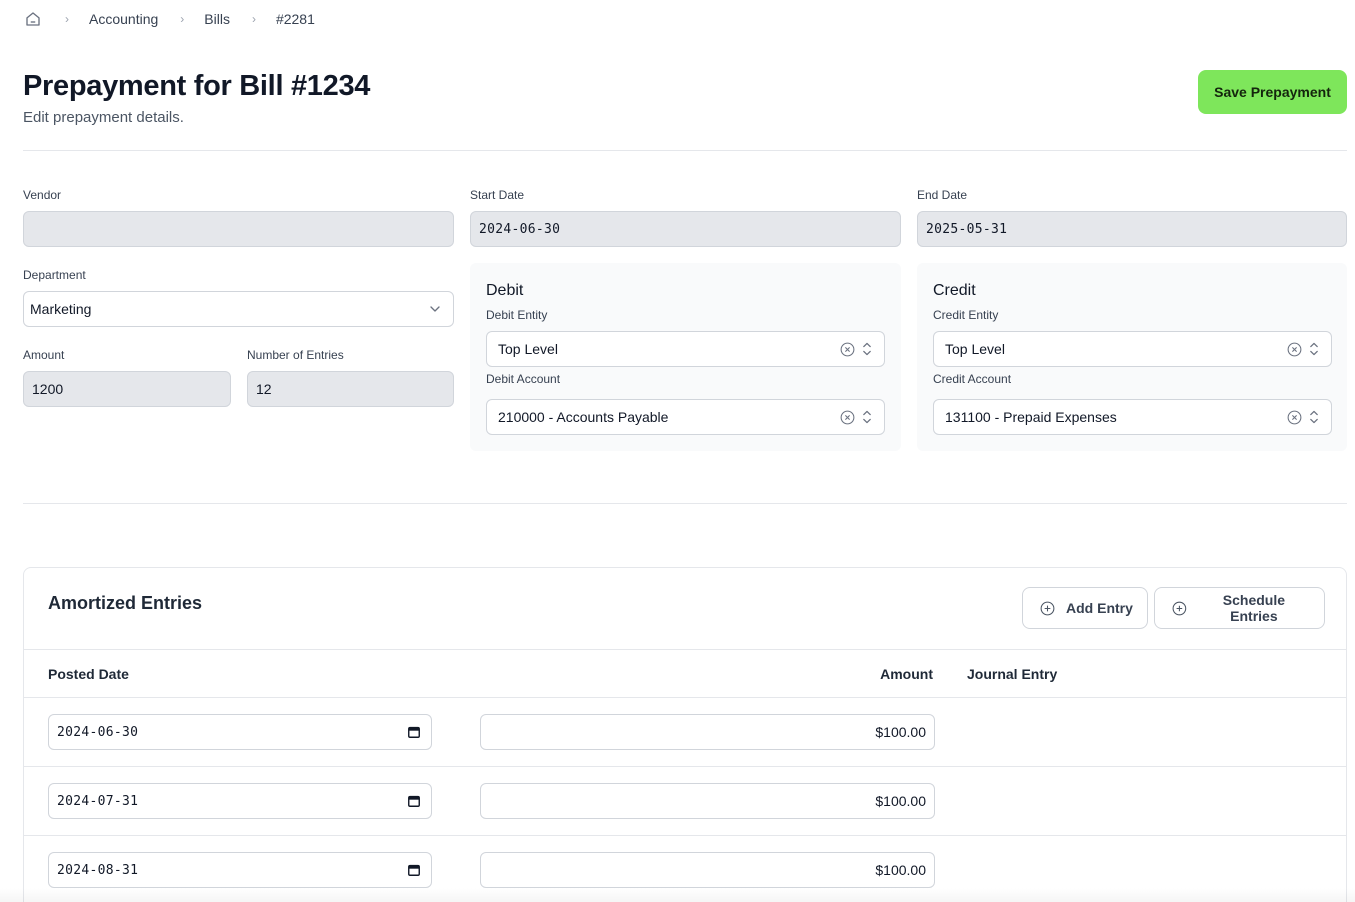 The image size is (1355, 902). I want to click on table-row: 2024-06-30 $100.00, so click(685, 732).